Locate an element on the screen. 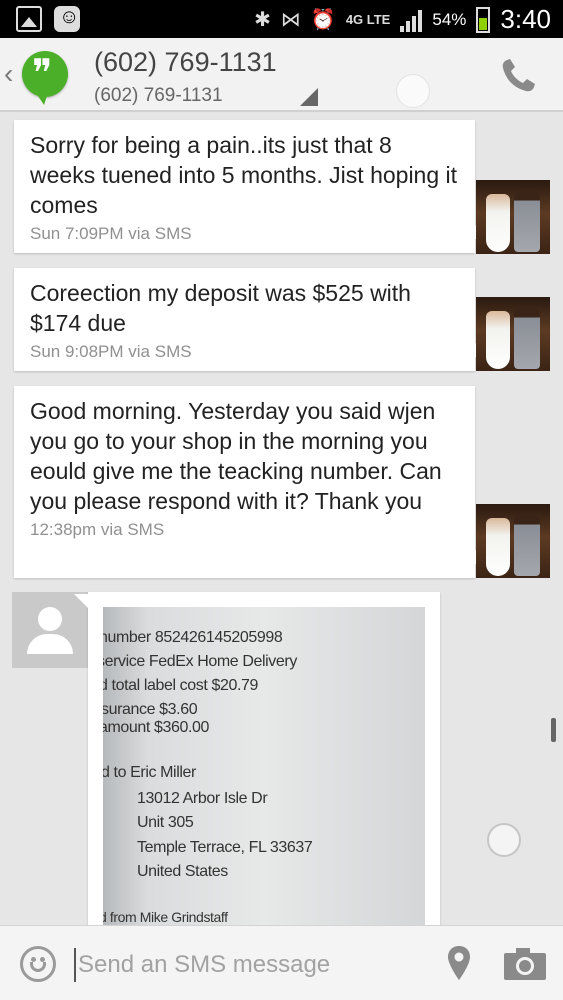  receipt-line: United States is located at coordinates (182, 871).